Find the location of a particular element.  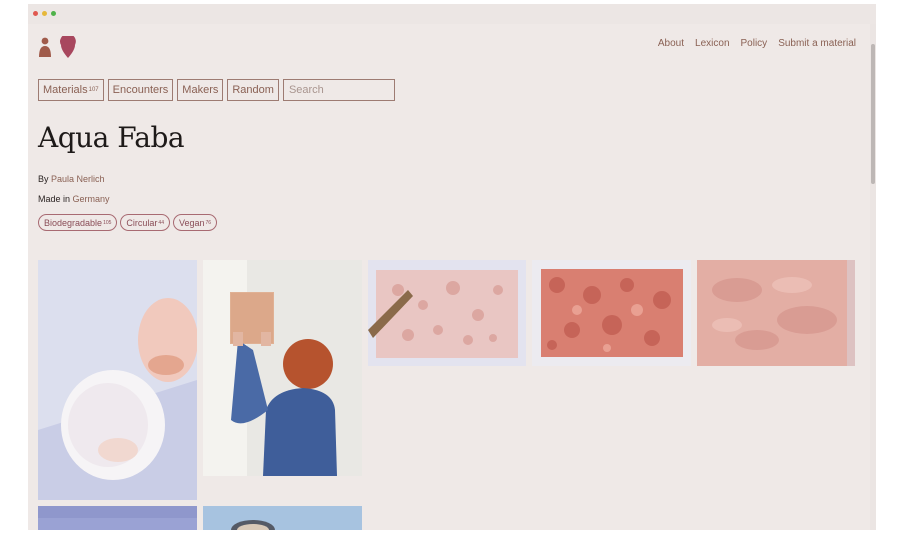

page-scrollbar is located at coordinates (873, 277).